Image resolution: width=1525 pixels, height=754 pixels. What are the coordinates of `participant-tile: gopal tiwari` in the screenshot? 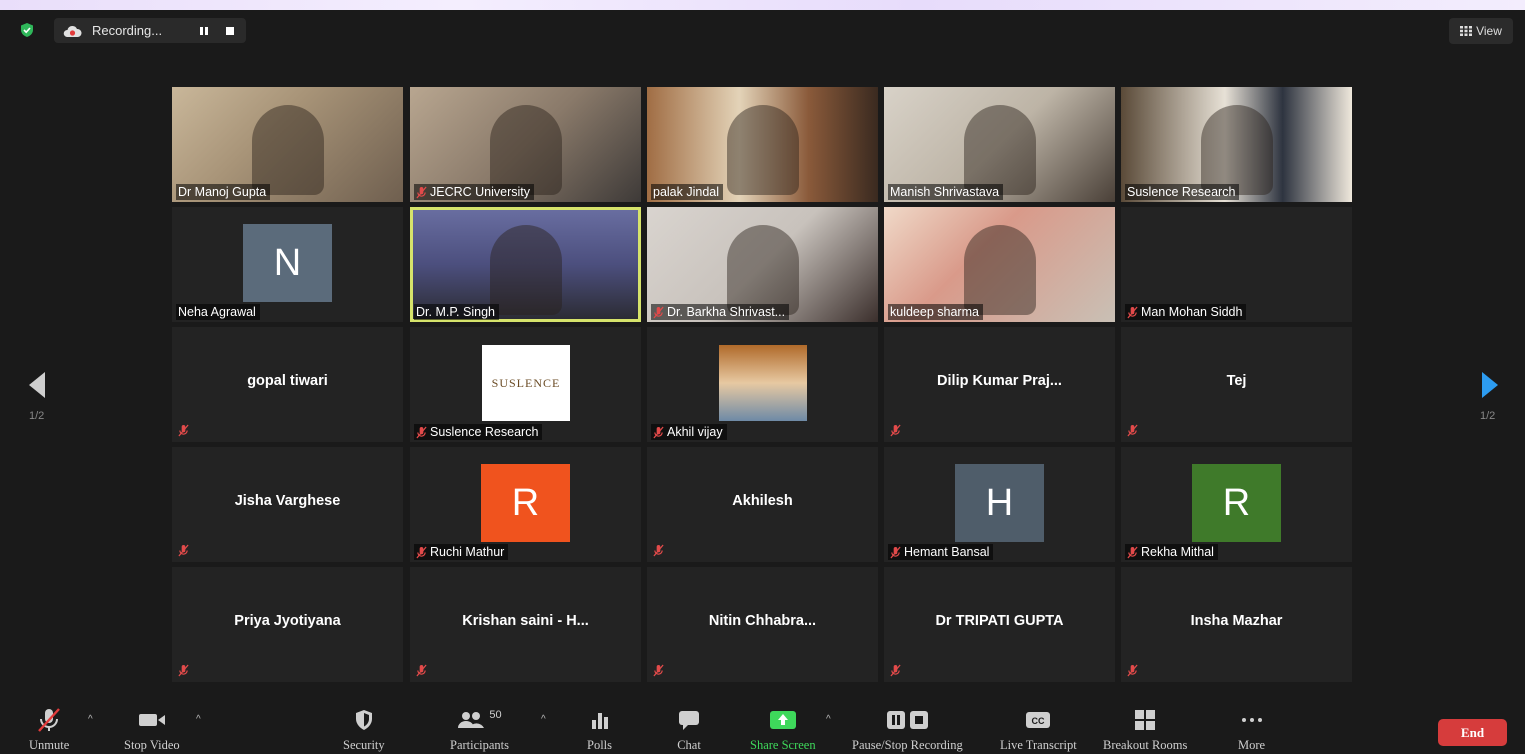 It's located at (287, 384).